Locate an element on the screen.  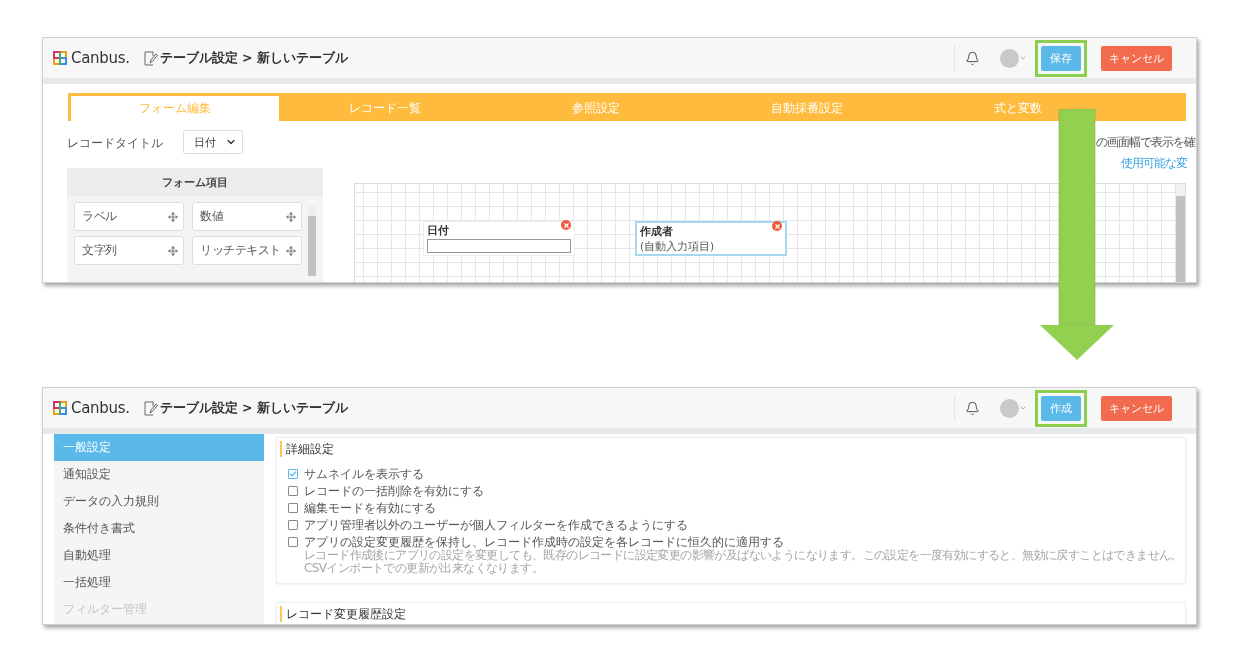
hint-text: の画面幅で表示を確 is located at coordinates (1145, 142).